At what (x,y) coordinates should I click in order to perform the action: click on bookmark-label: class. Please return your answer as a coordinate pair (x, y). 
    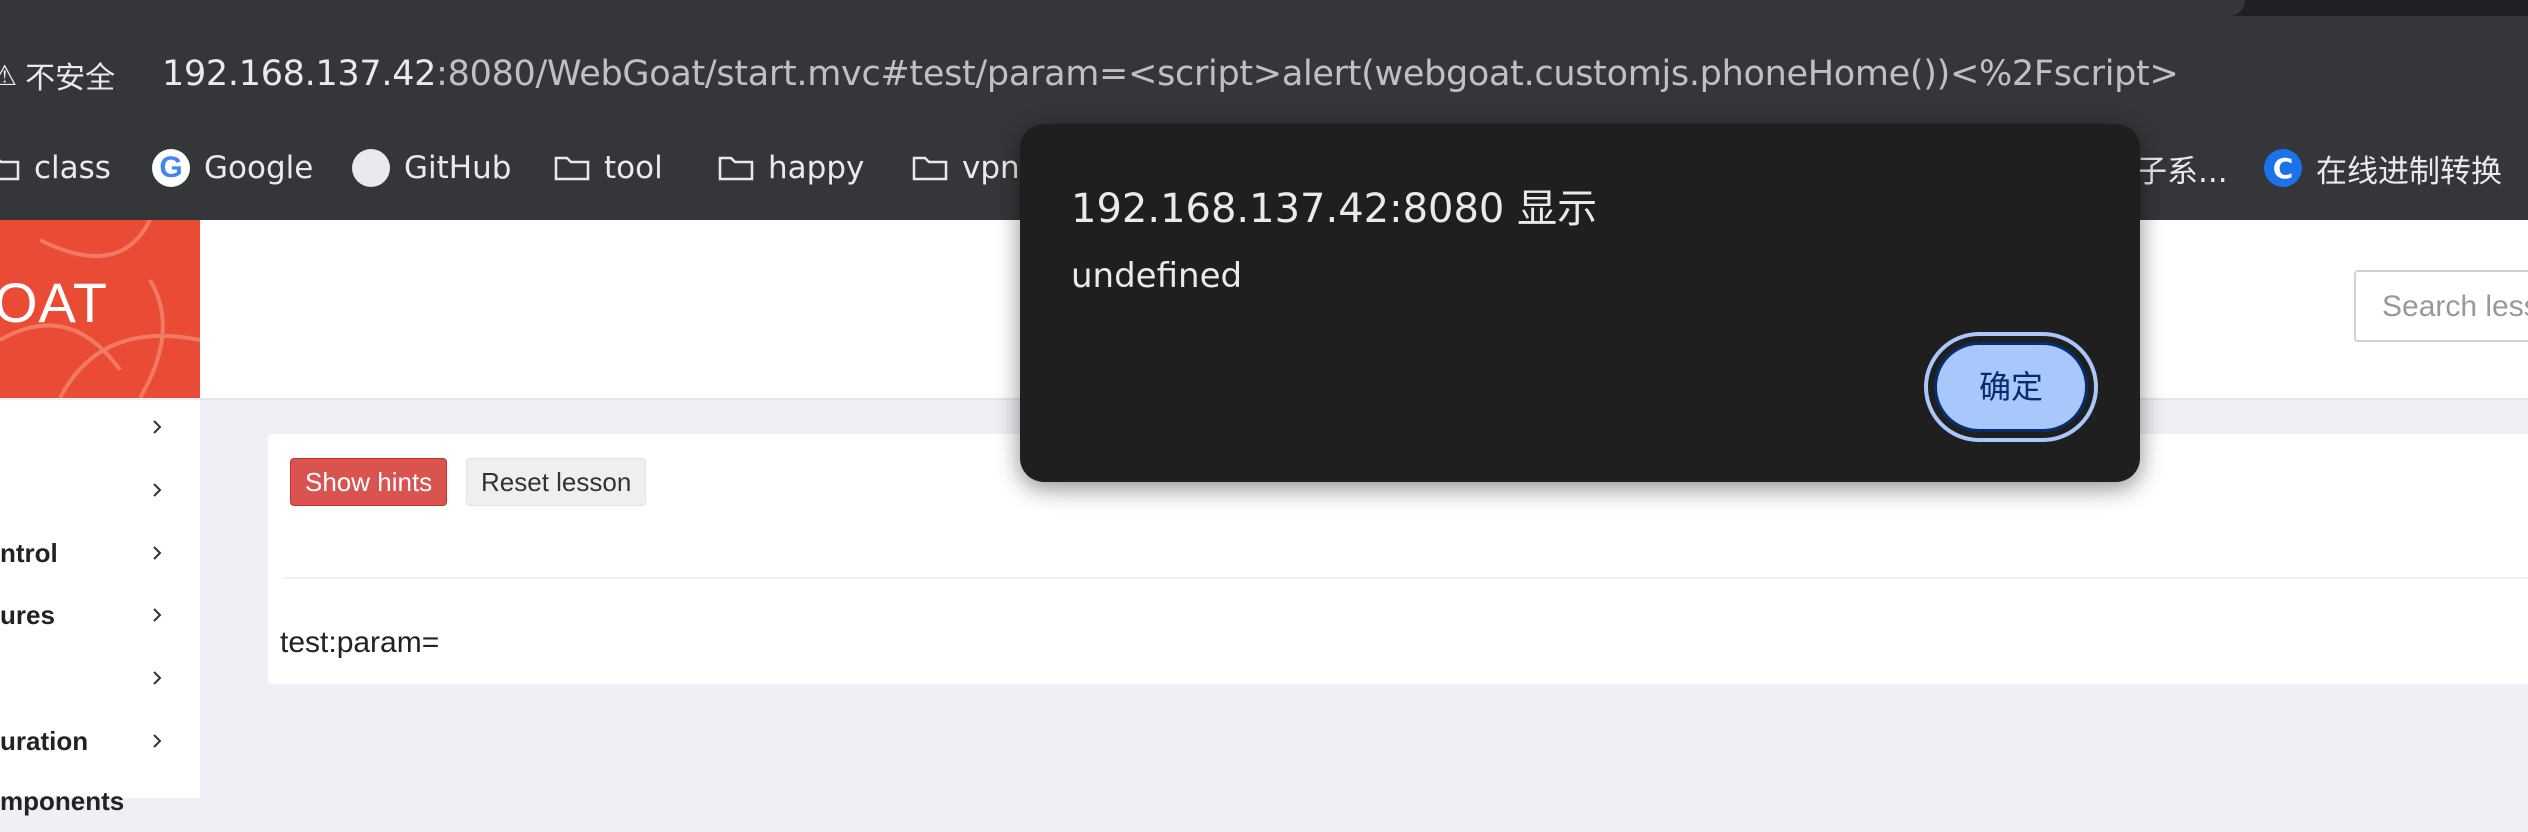
    Looking at the image, I should click on (72, 168).